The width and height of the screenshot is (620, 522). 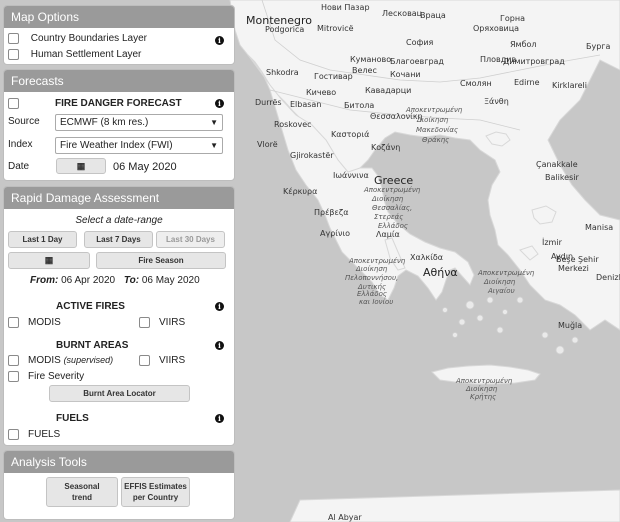 I want to click on map-place-label: Χαλκίδα, so click(x=427, y=257).